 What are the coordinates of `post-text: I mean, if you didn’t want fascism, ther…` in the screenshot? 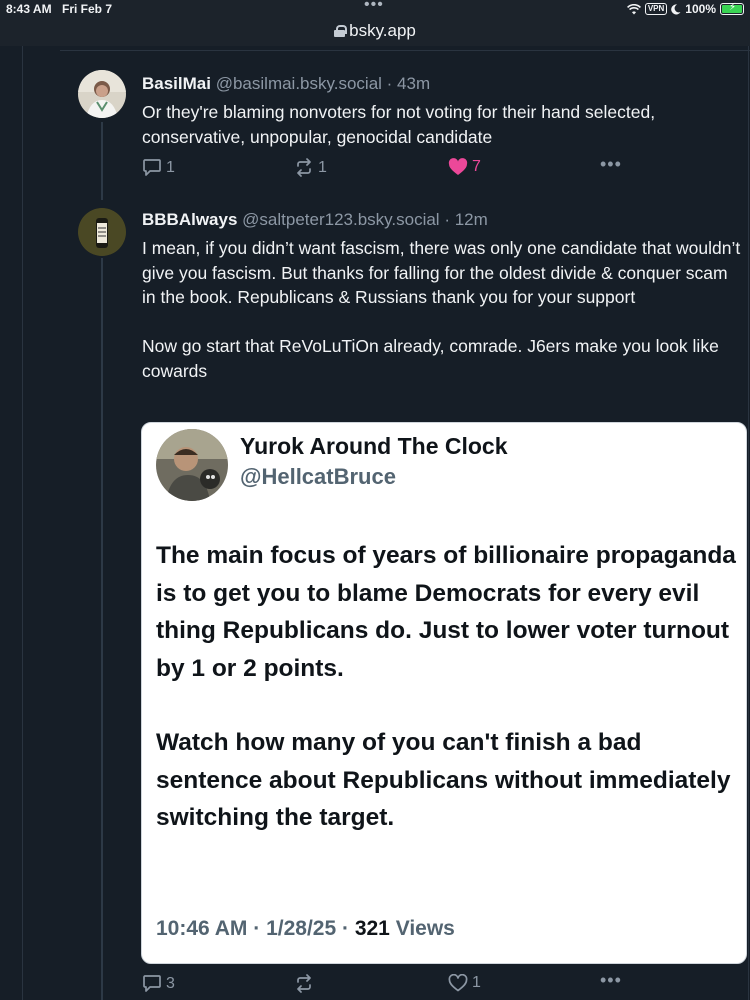 It's located at (441, 309).